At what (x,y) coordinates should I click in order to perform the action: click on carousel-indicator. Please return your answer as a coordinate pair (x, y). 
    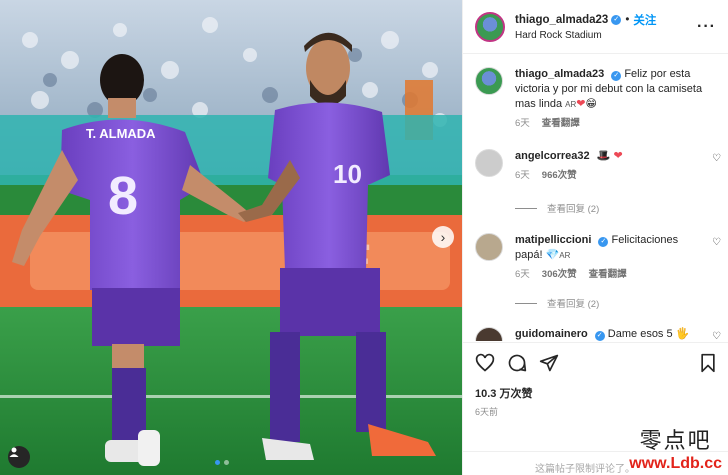
    Looking at the image, I should click on (222, 462).